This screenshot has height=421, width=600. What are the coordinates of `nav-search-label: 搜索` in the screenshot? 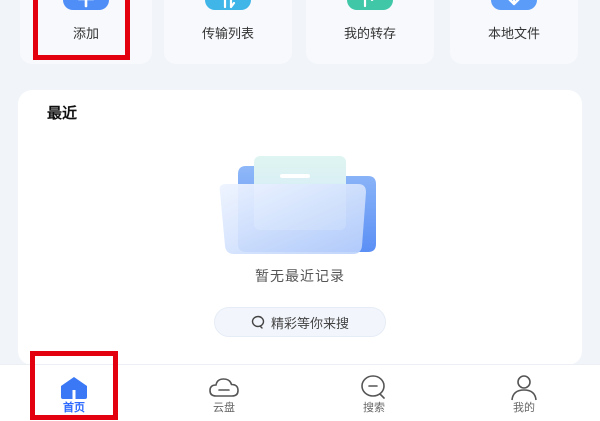 It's located at (374, 407).